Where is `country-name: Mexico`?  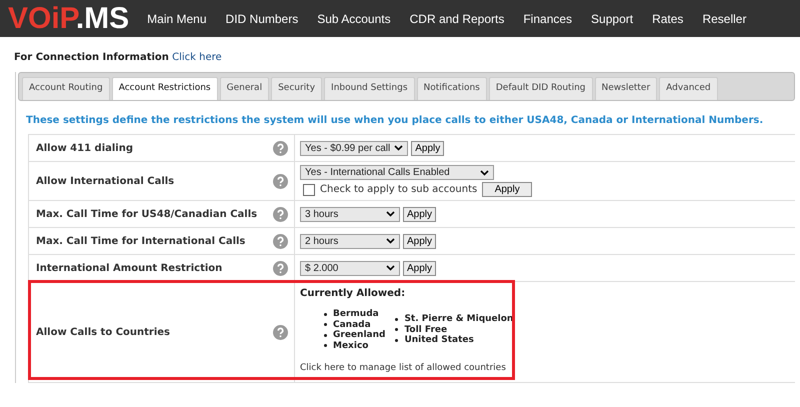 country-name: Mexico is located at coordinates (350, 345).